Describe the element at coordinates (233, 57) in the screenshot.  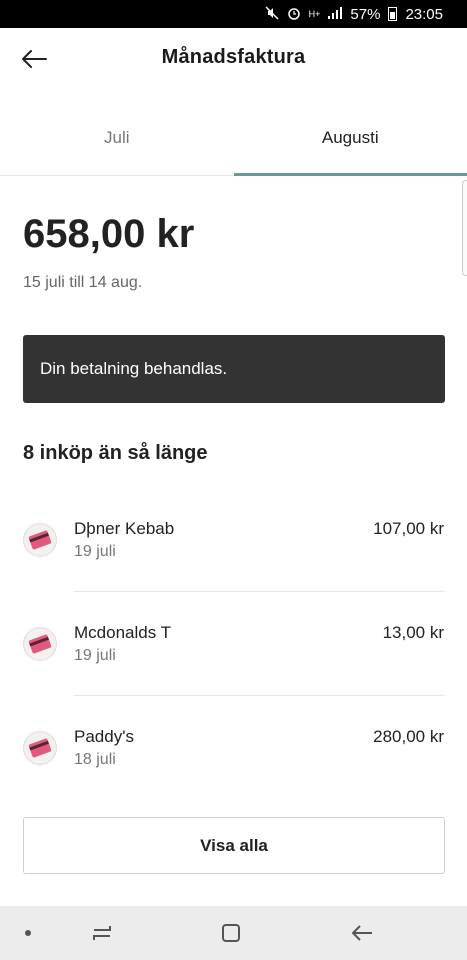
I see `page-title: Månadsfaktura` at that location.